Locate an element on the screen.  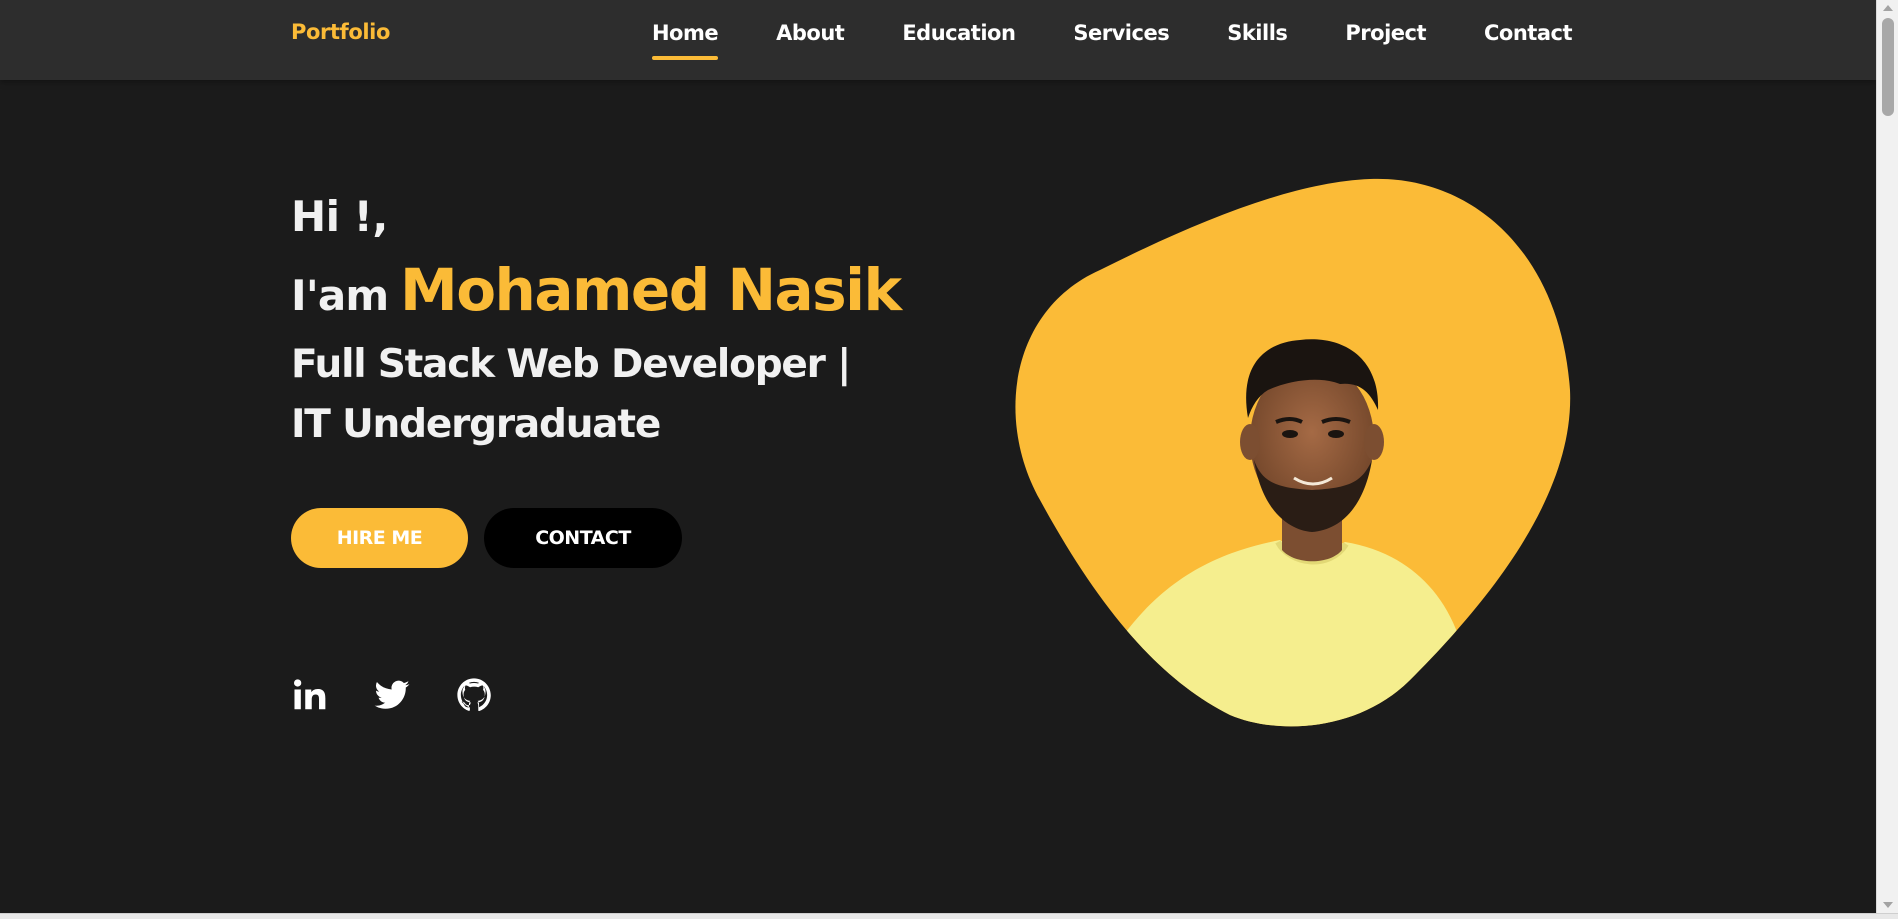
hero-role-line-1: Full Stack Web Developer | is located at coordinates (571, 364).